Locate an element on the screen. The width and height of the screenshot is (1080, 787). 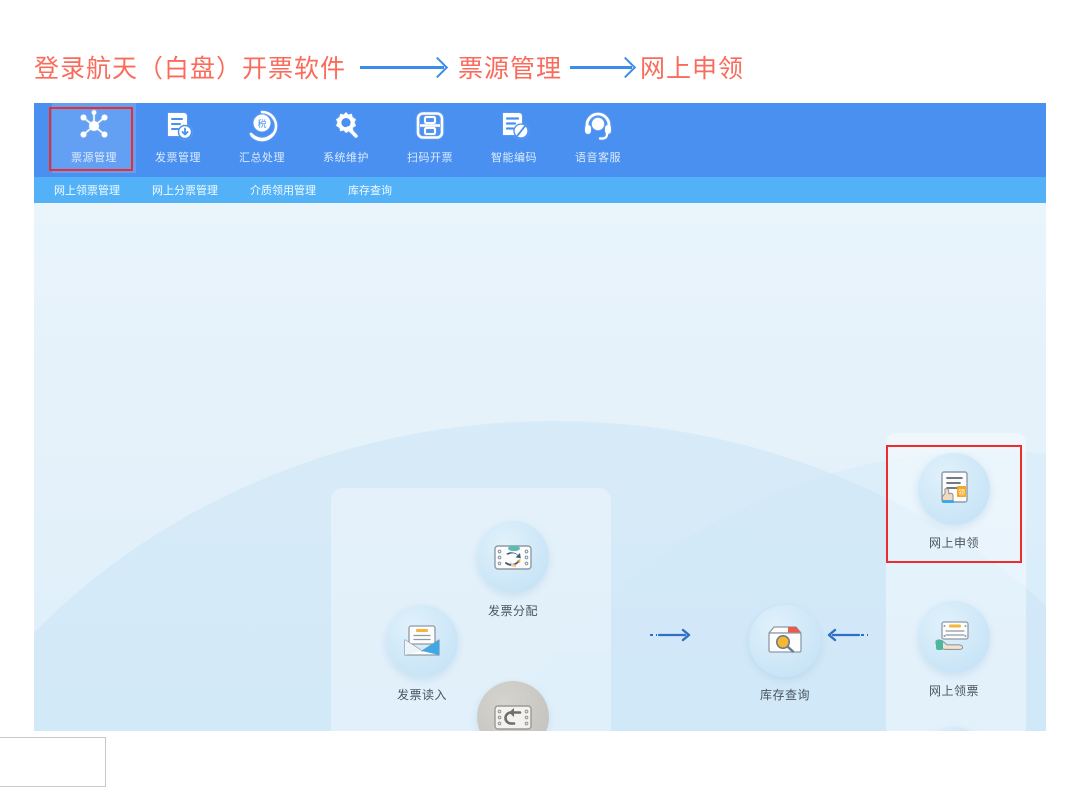
toolbar-item-system-maintenance: 系统维护 is located at coordinates (346, 138).